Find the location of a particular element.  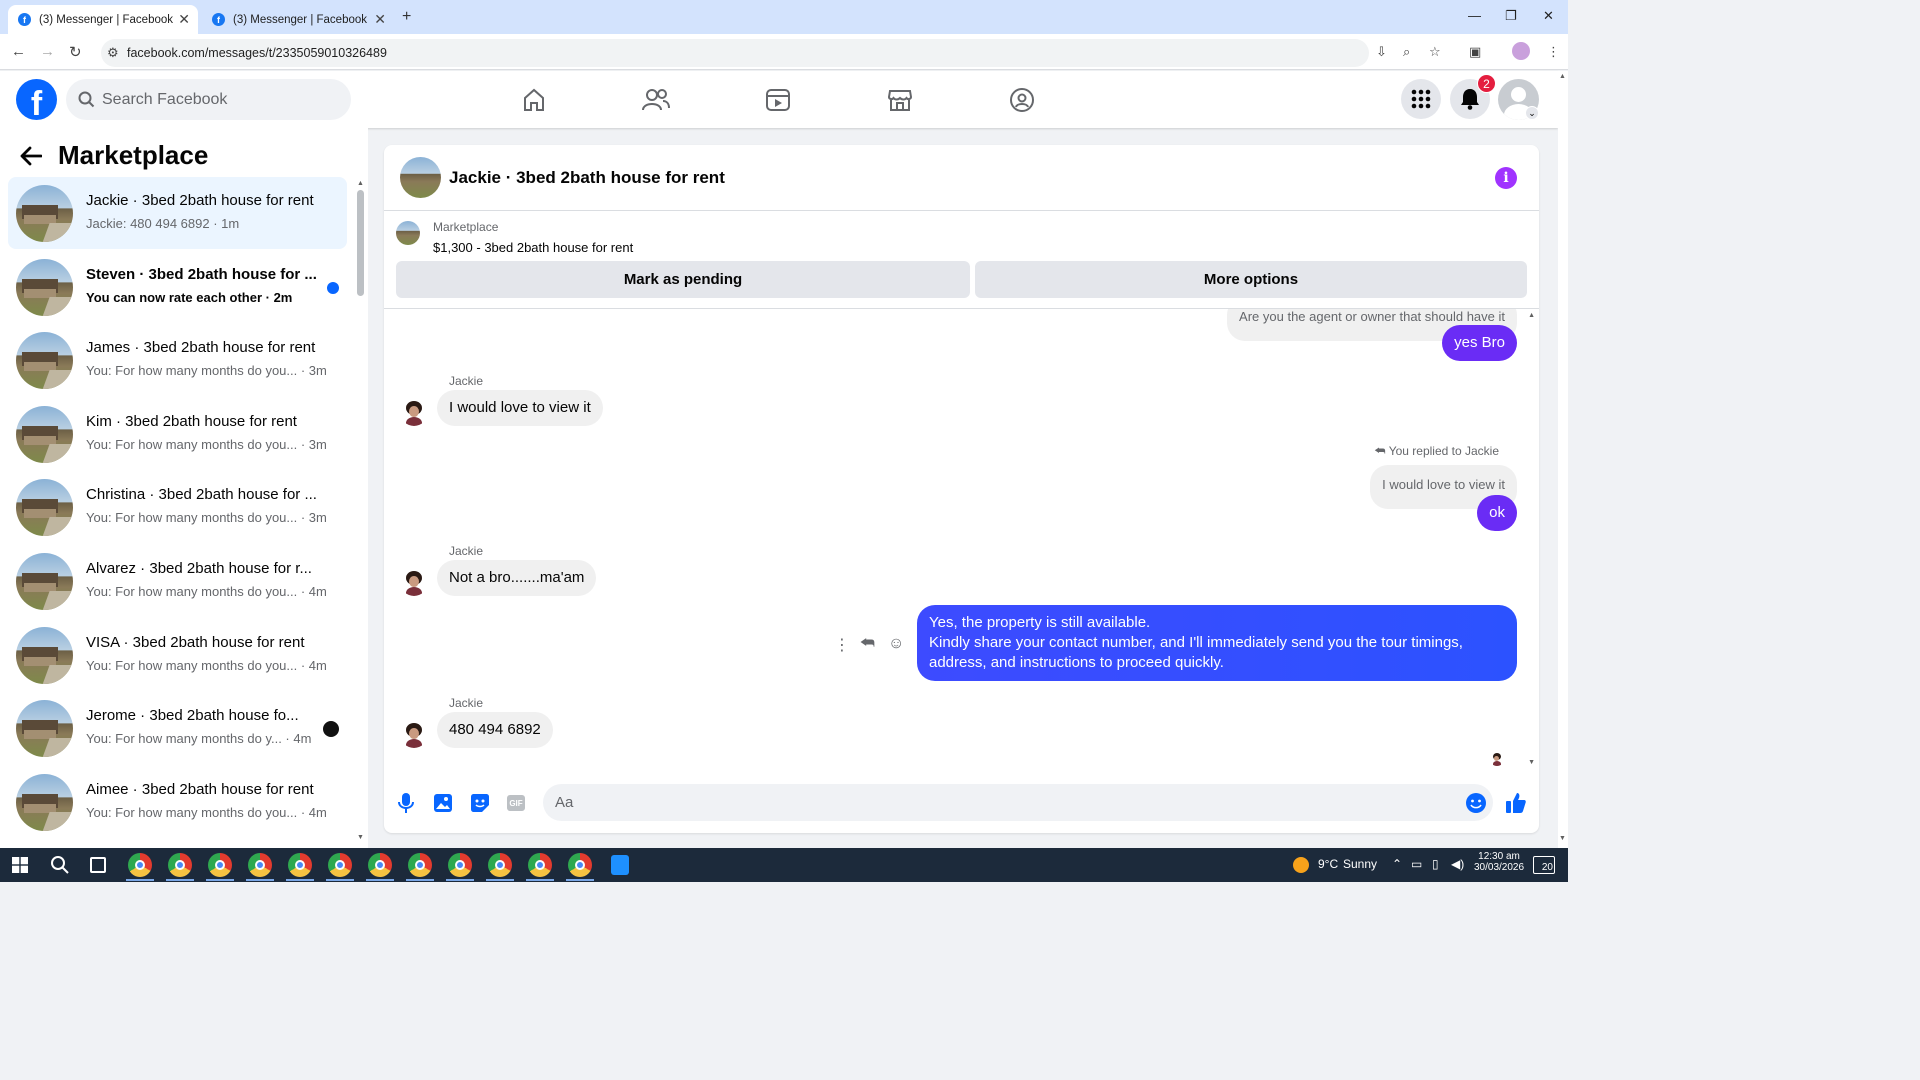

menu-grid-button is located at coordinates (1421, 99).